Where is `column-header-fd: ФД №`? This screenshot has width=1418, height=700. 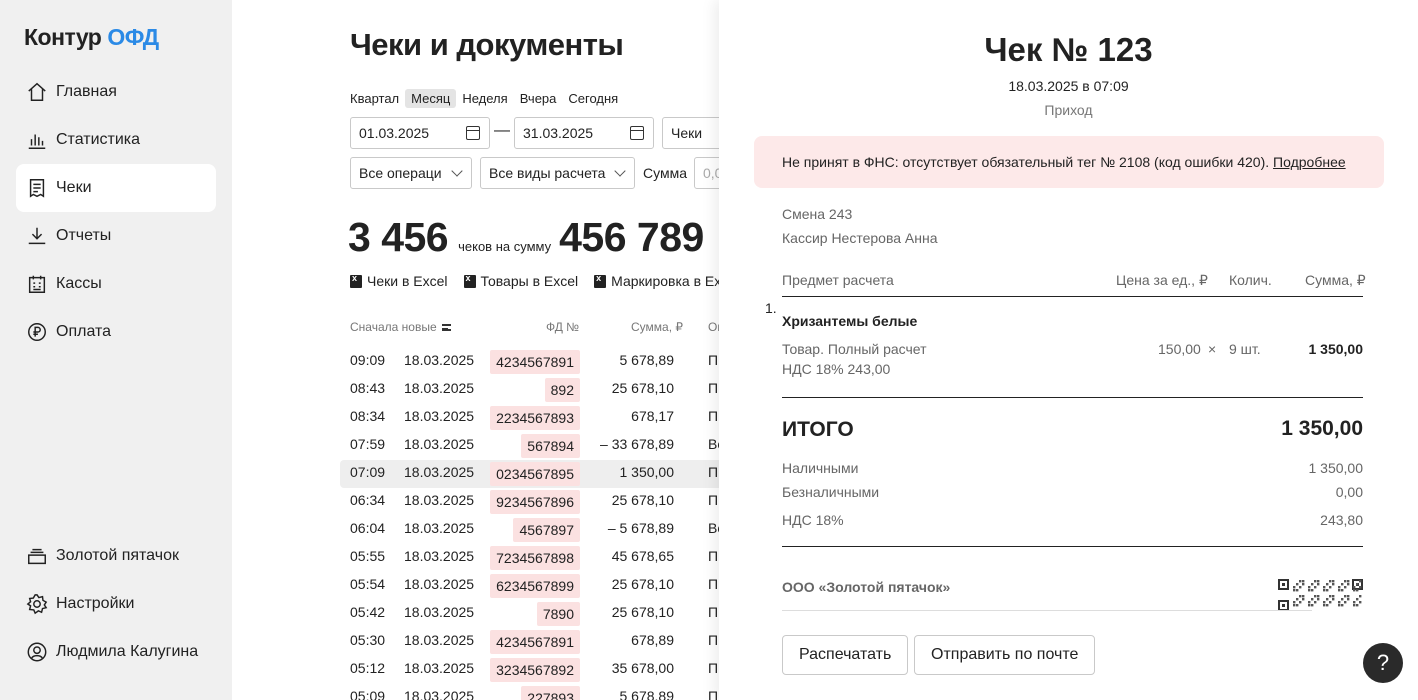 column-header-fd: ФД № is located at coordinates (562, 327).